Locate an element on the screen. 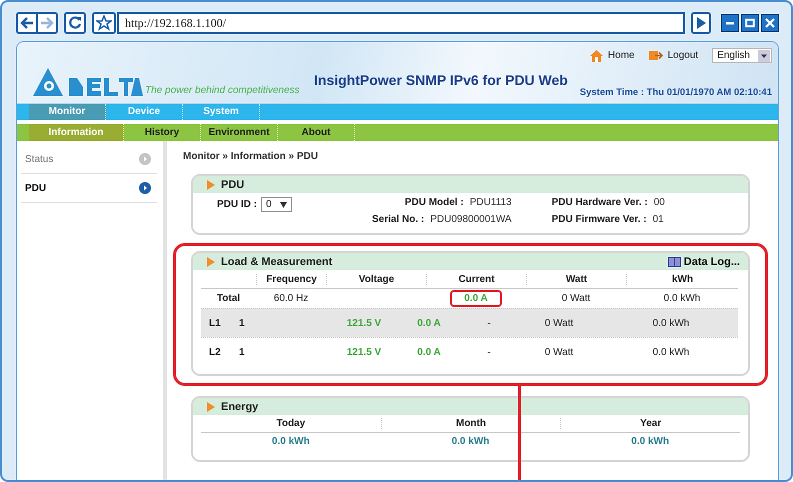 This screenshot has width=793, height=482. column-header: kWh is located at coordinates (682, 279).